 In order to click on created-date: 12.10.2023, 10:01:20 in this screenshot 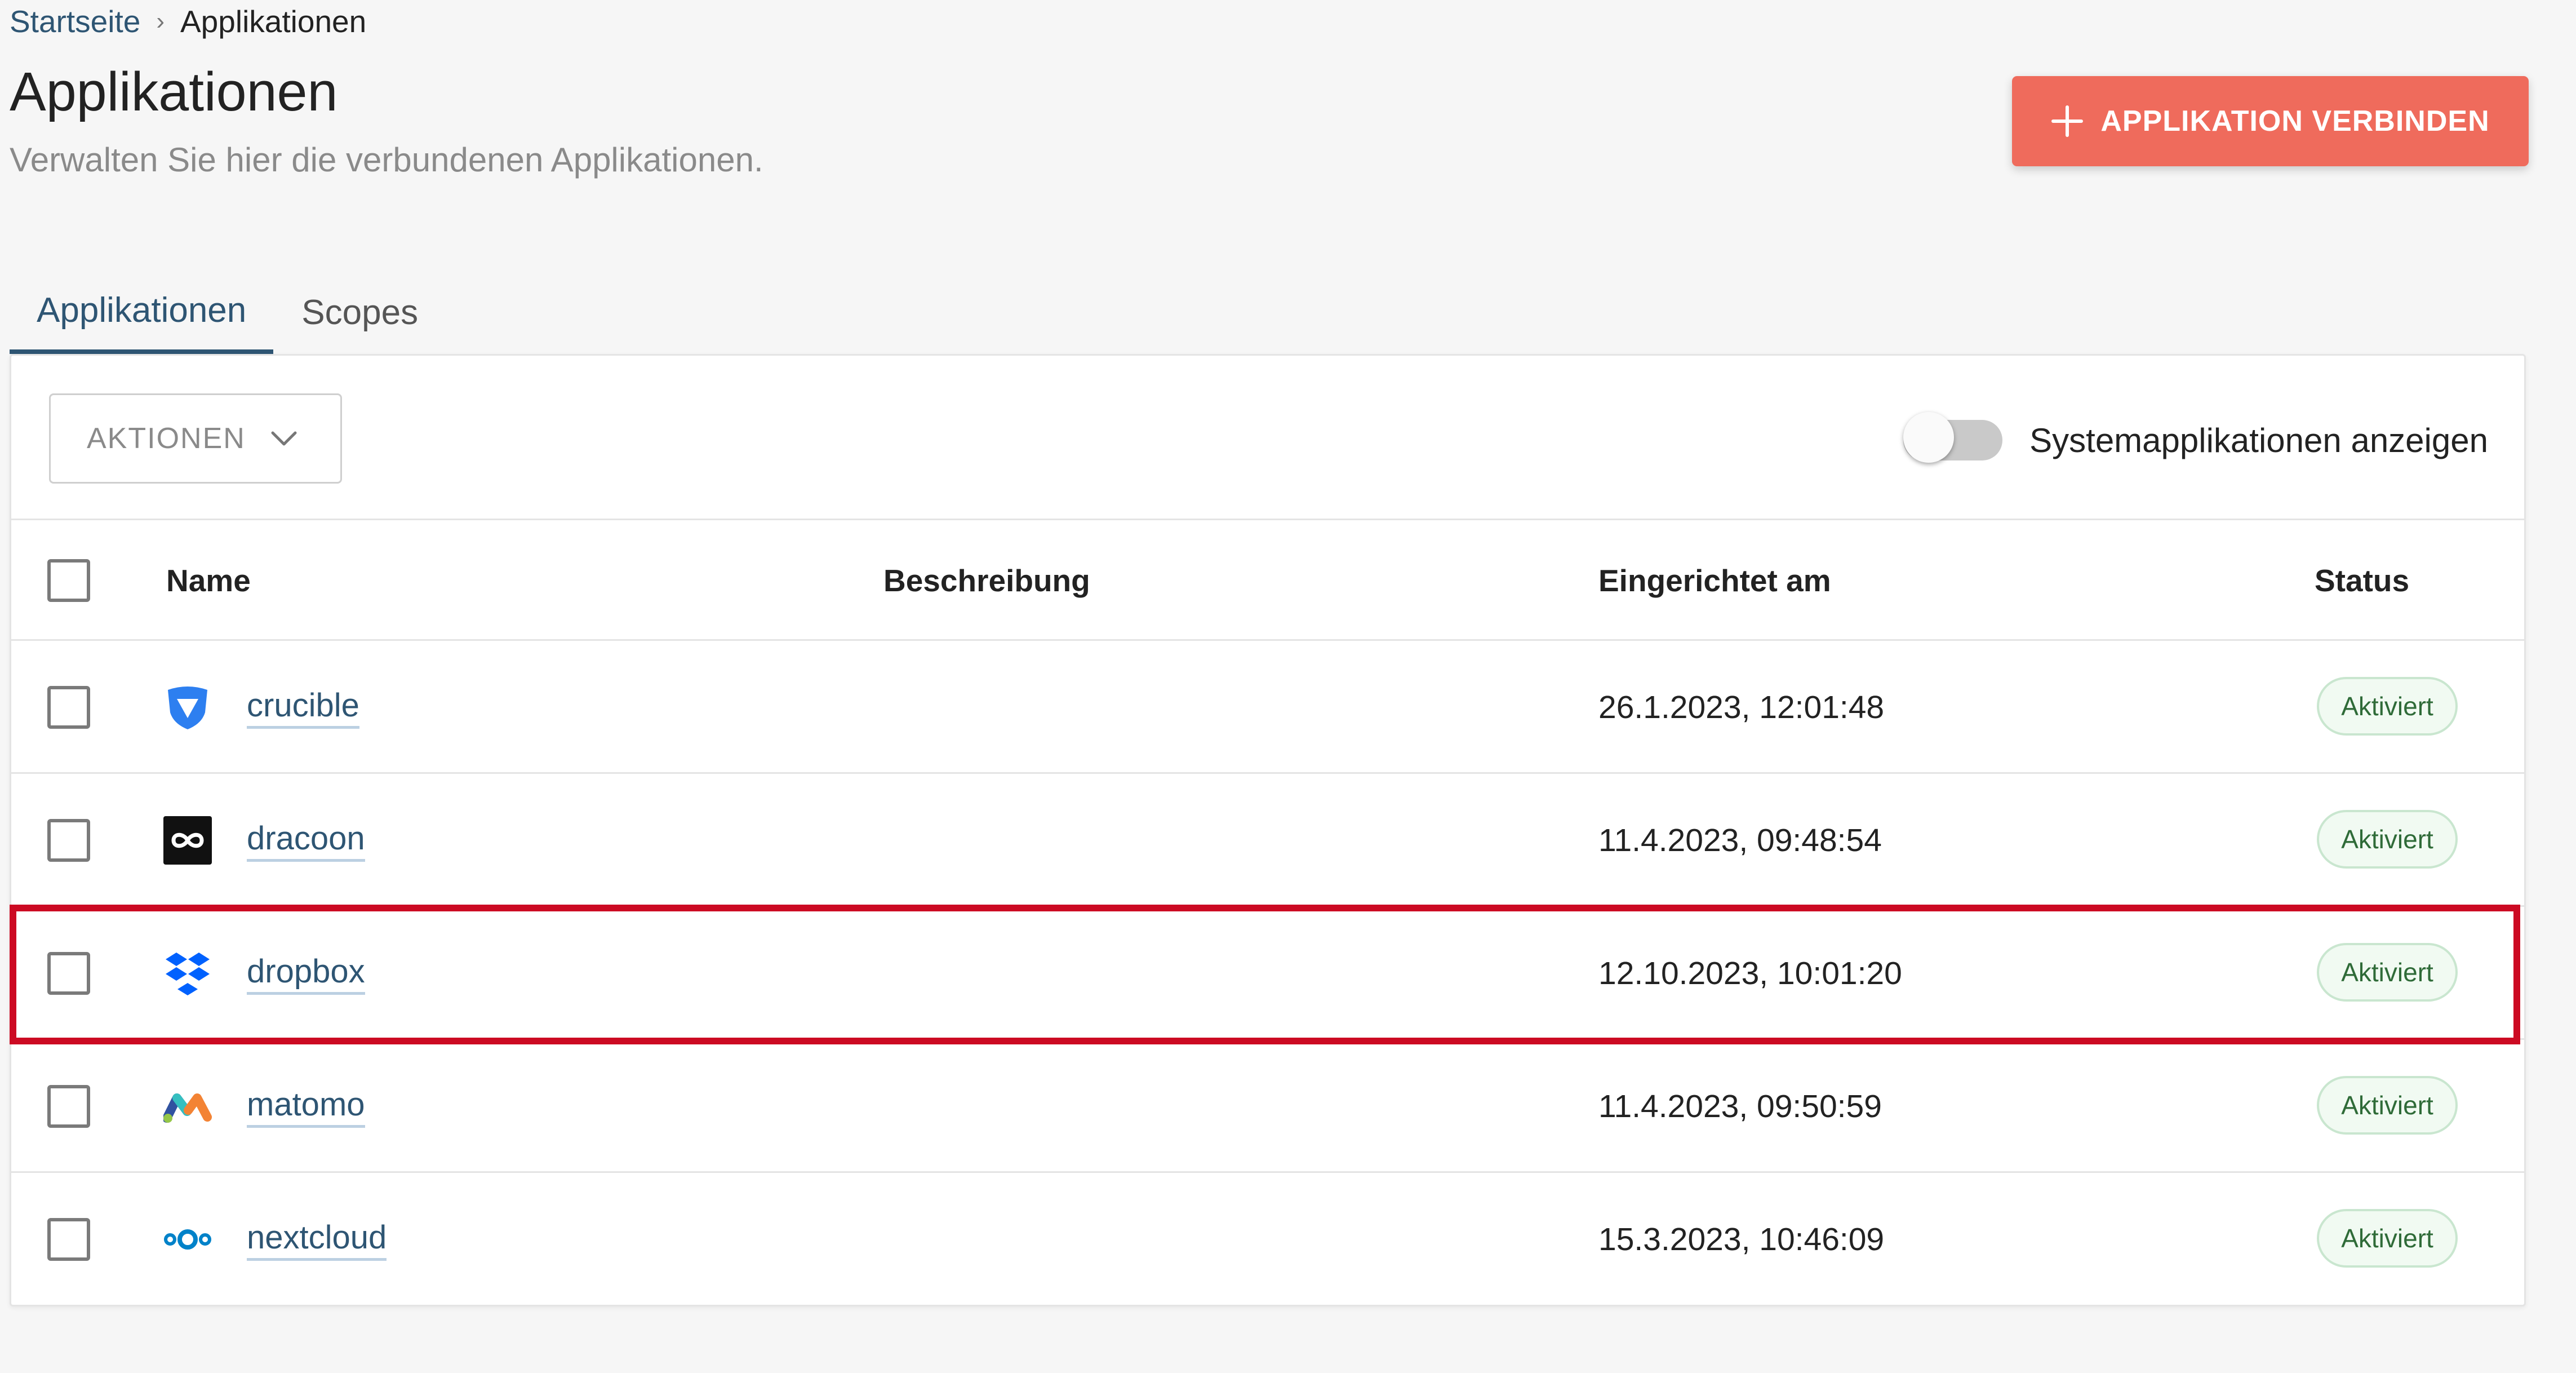, I will do `click(1750, 973)`.